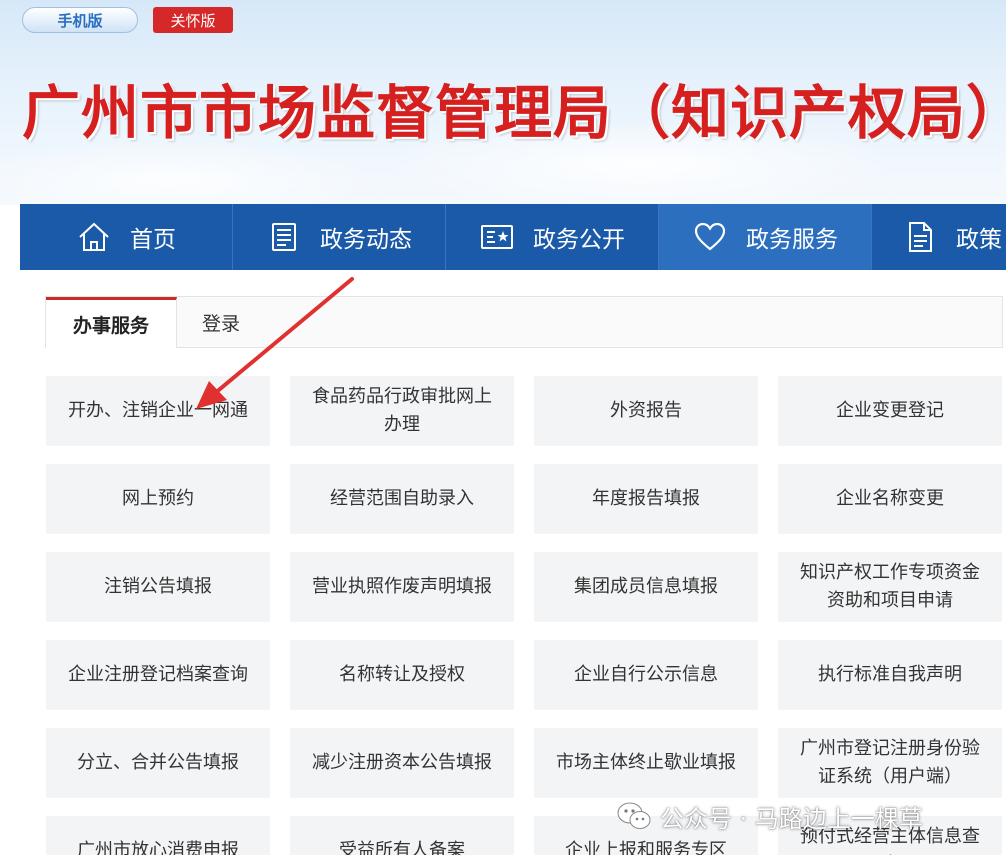  Describe the element at coordinates (366, 240) in the screenshot. I see `nav-item-label: 政务动态` at that location.